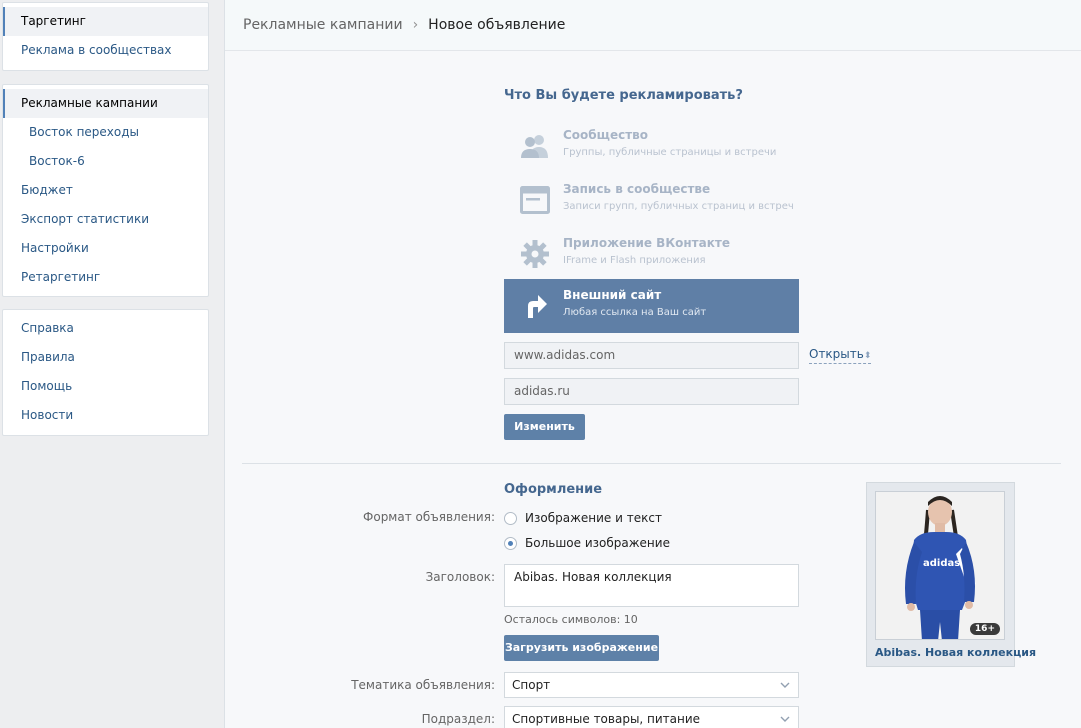 This screenshot has width=1081, height=728. I want to click on option-community-desc: Группы, публичные страницы и встречи, so click(670, 152).